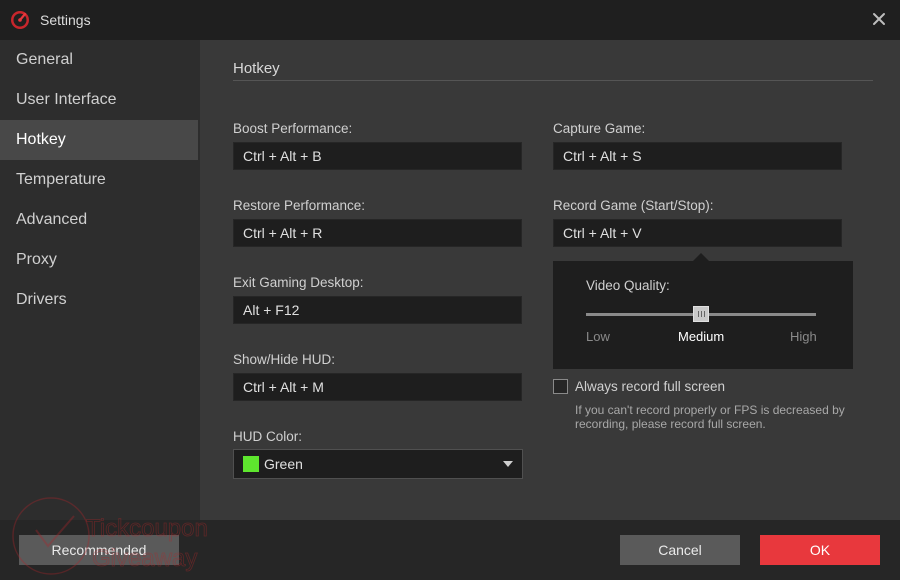 The width and height of the screenshot is (900, 580). Describe the element at coordinates (283, 464) in the screenshot. I see `hud-color-value: Green` at that location.